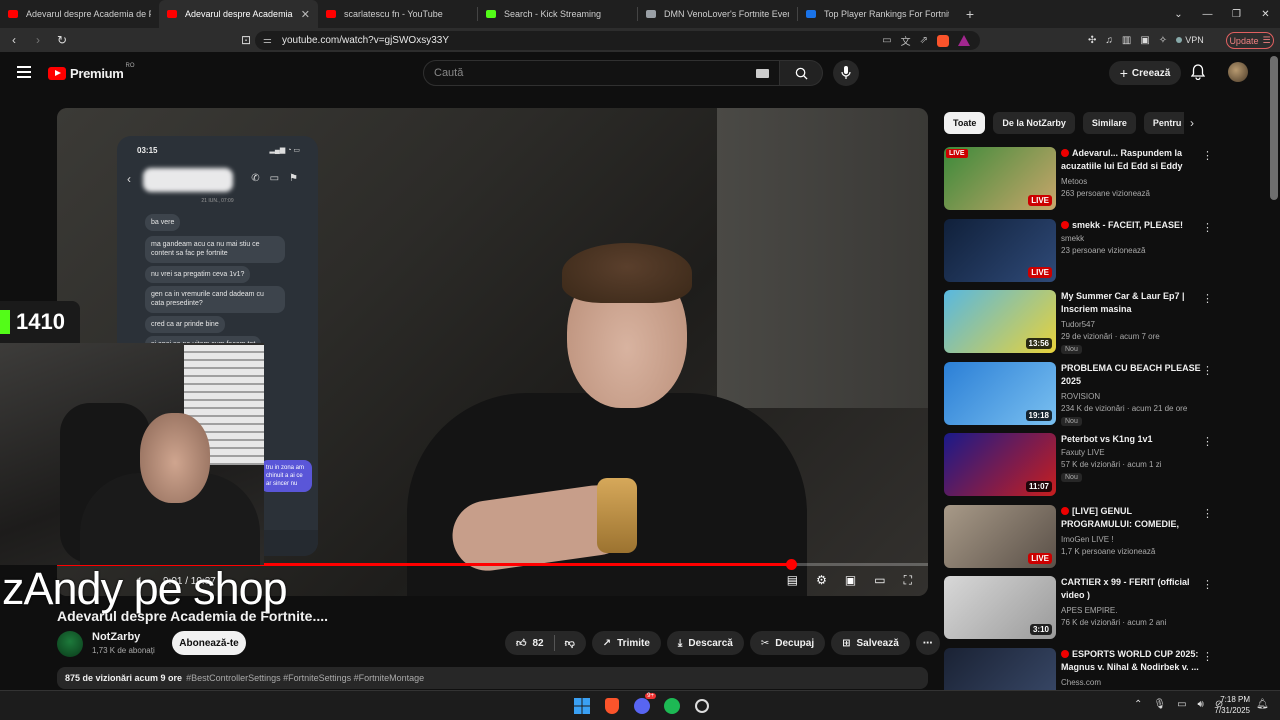 The width and height of the screenshot is (1280, 720). I want to click on recommendation-channel: ROVISION, so click(1080, 396).